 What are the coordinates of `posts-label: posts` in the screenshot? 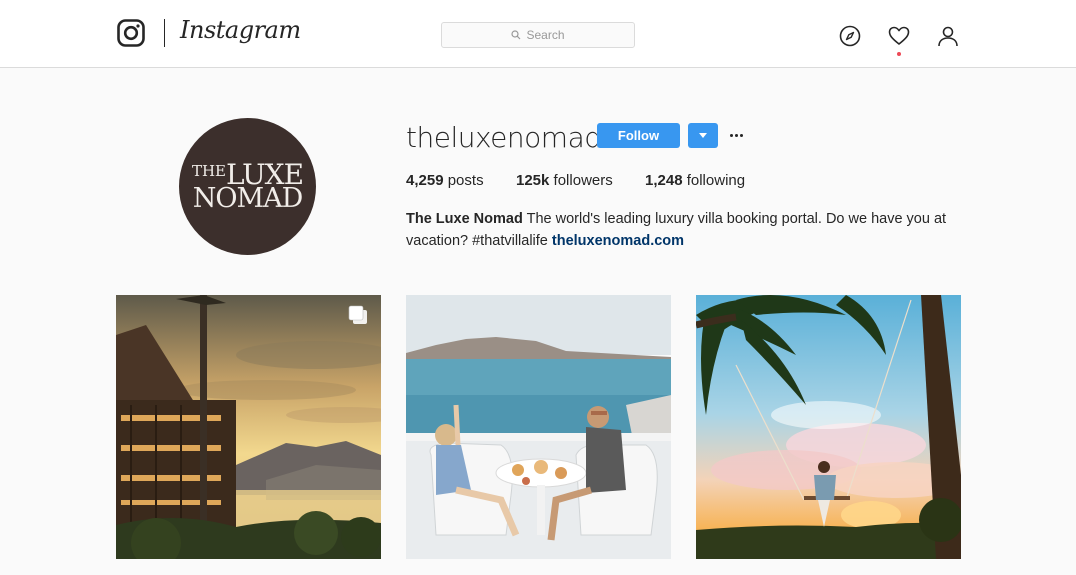 It's located at (465, 180).